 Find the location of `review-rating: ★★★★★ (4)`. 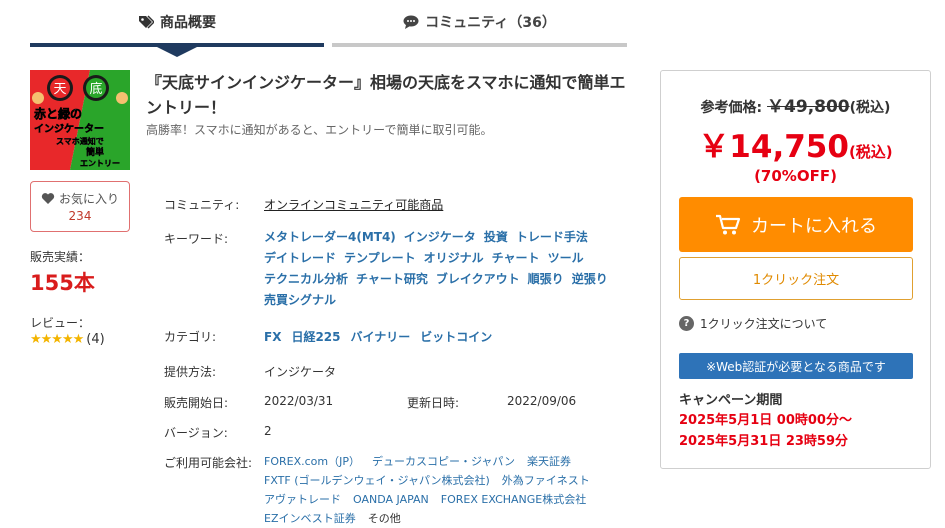

review-rating: ★★★★★ (4) is located at coordinates (67, 339).